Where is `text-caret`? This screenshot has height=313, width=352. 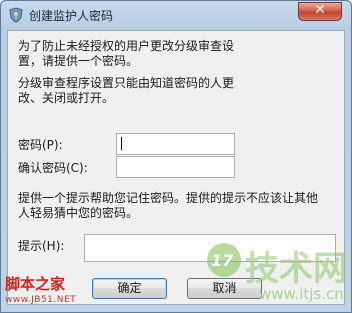
text-caret is located at coordinates (121, 143).